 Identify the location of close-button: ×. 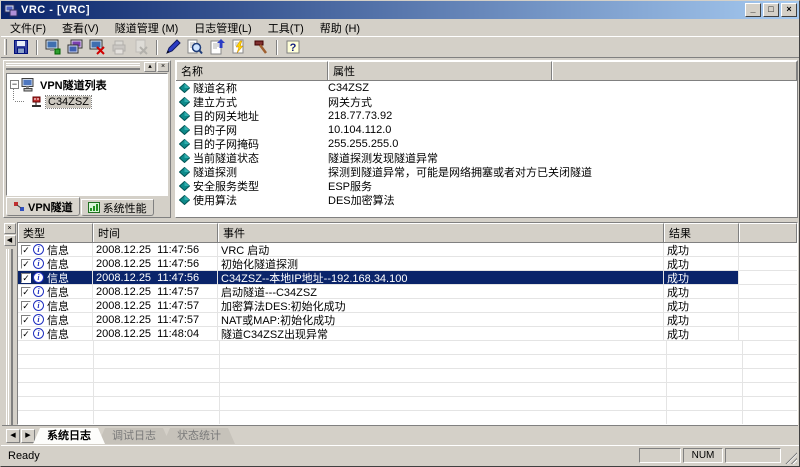
(789, 10).